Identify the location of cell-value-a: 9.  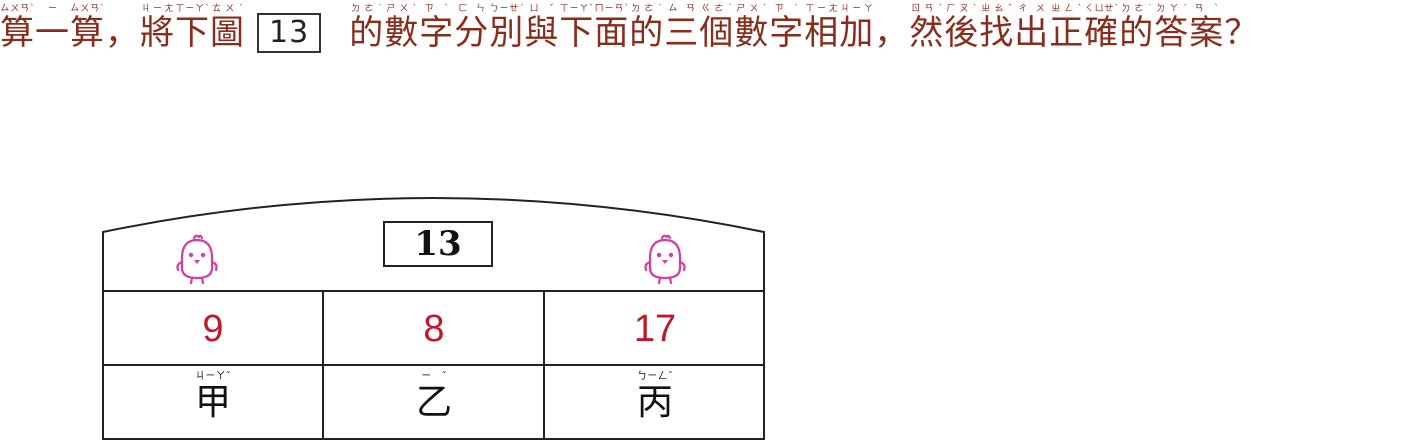
(213, 329).